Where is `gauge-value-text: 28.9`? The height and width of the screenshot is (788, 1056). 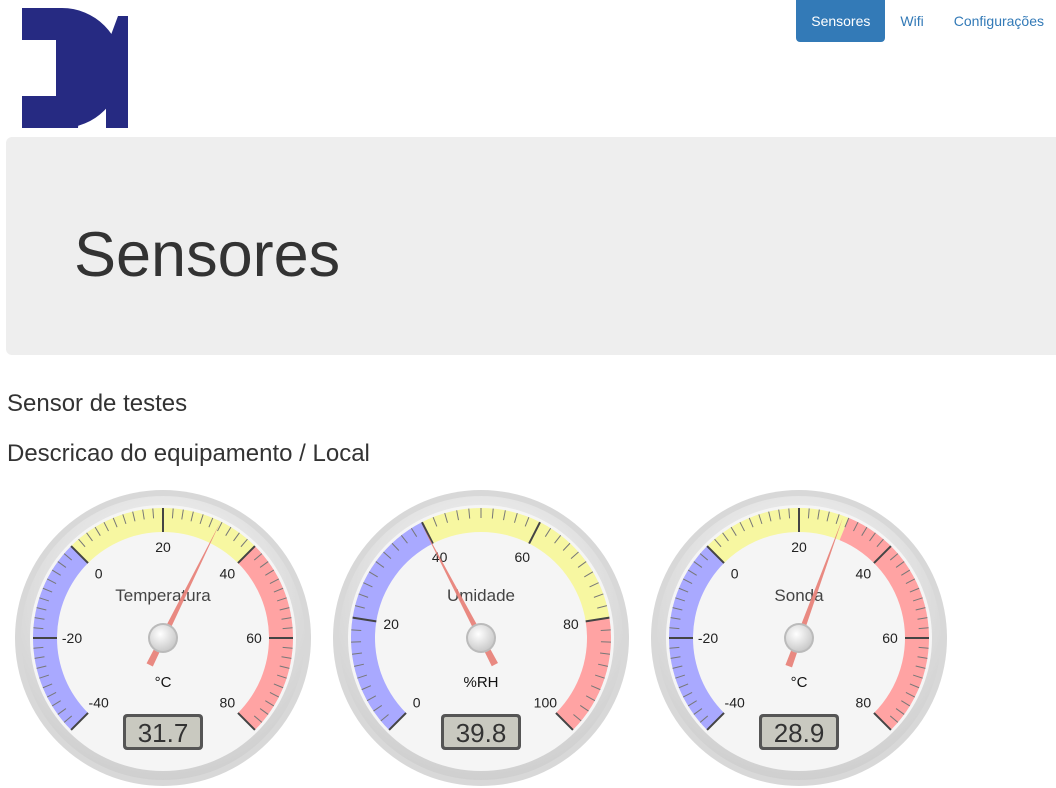 gauge-value-text: 28.9 is located at coordinates (799, 733).